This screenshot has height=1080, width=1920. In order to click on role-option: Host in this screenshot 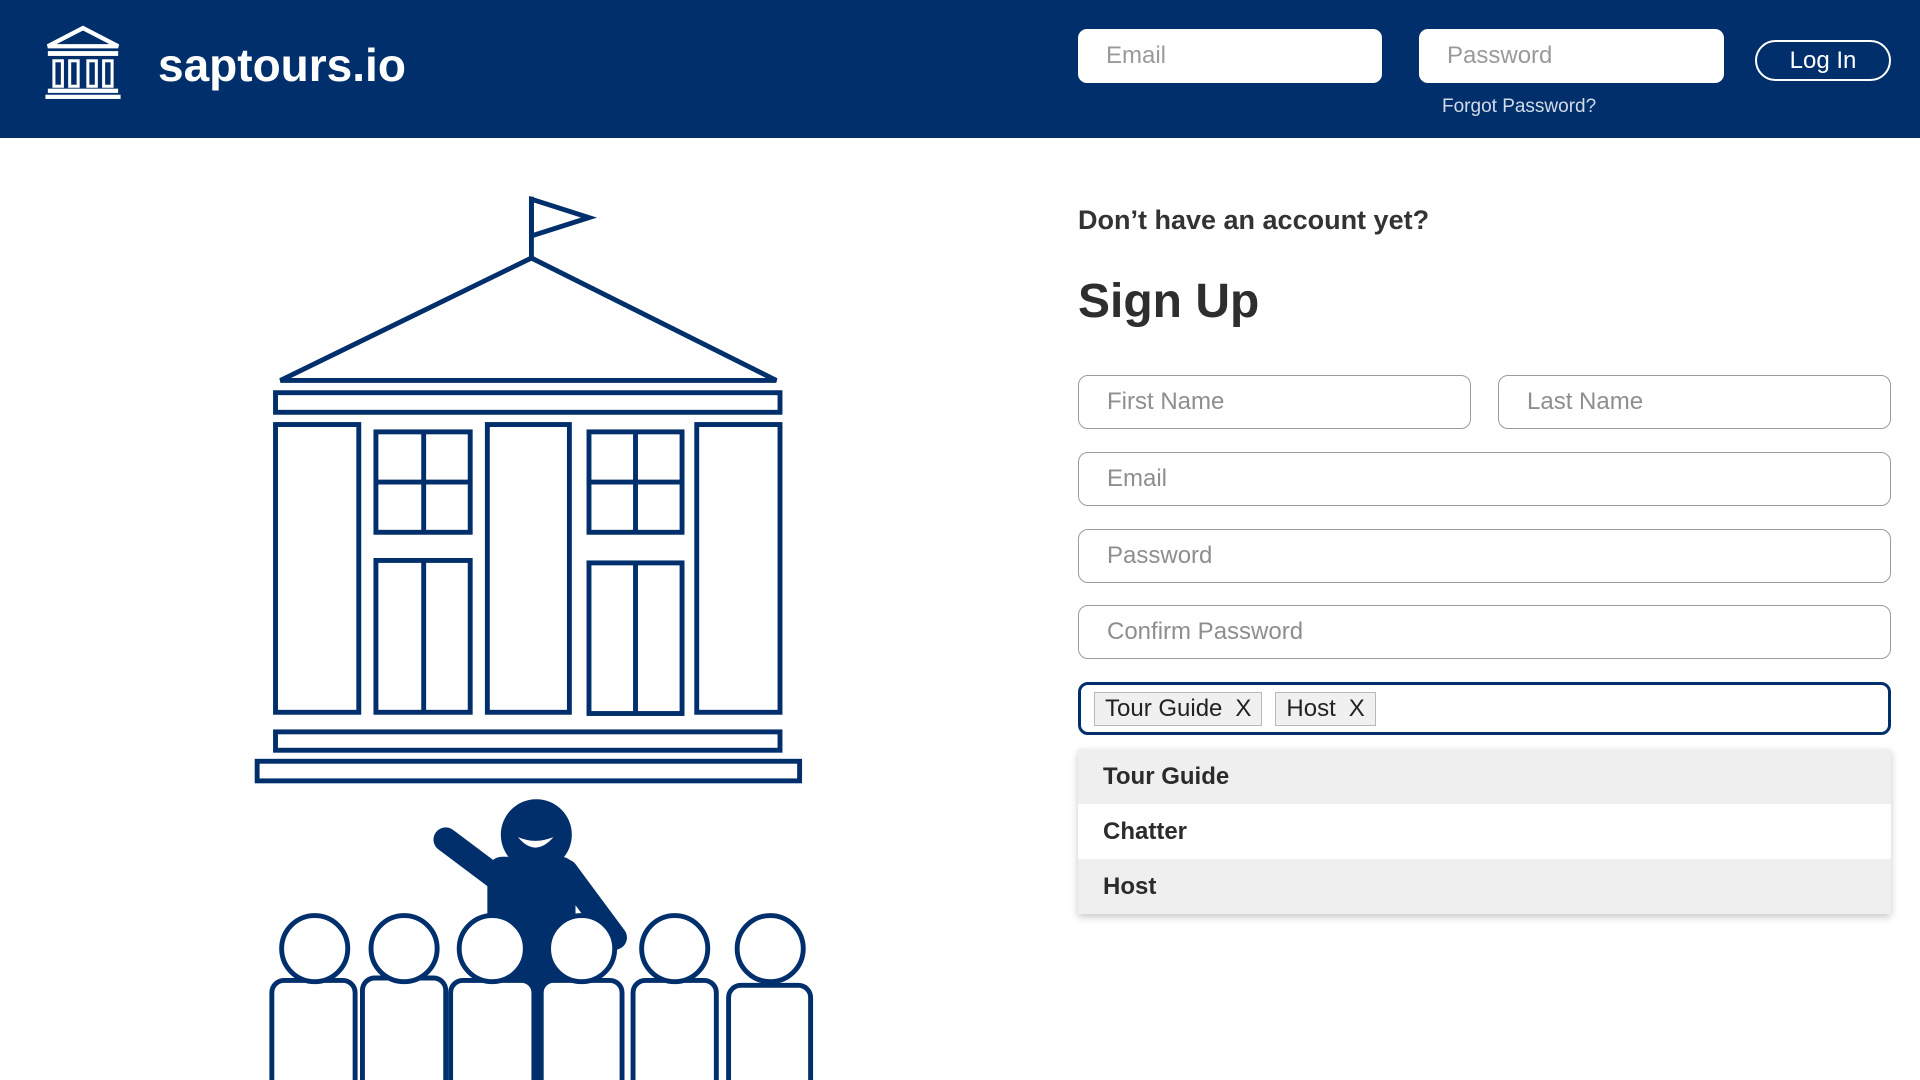, I will do `click(1484, 886)`.